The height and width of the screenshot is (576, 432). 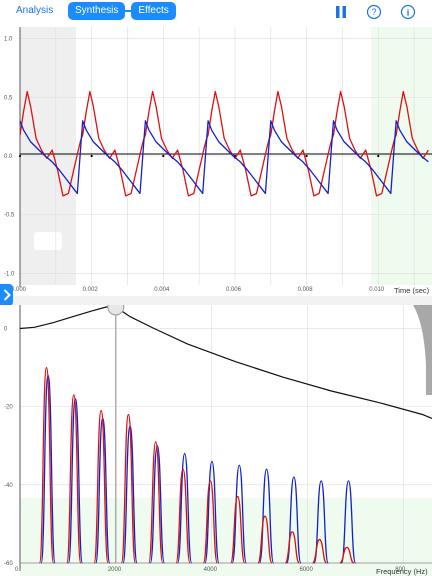 I want to click on time-axis-title: Time (sec), so click(x=412, y=290).